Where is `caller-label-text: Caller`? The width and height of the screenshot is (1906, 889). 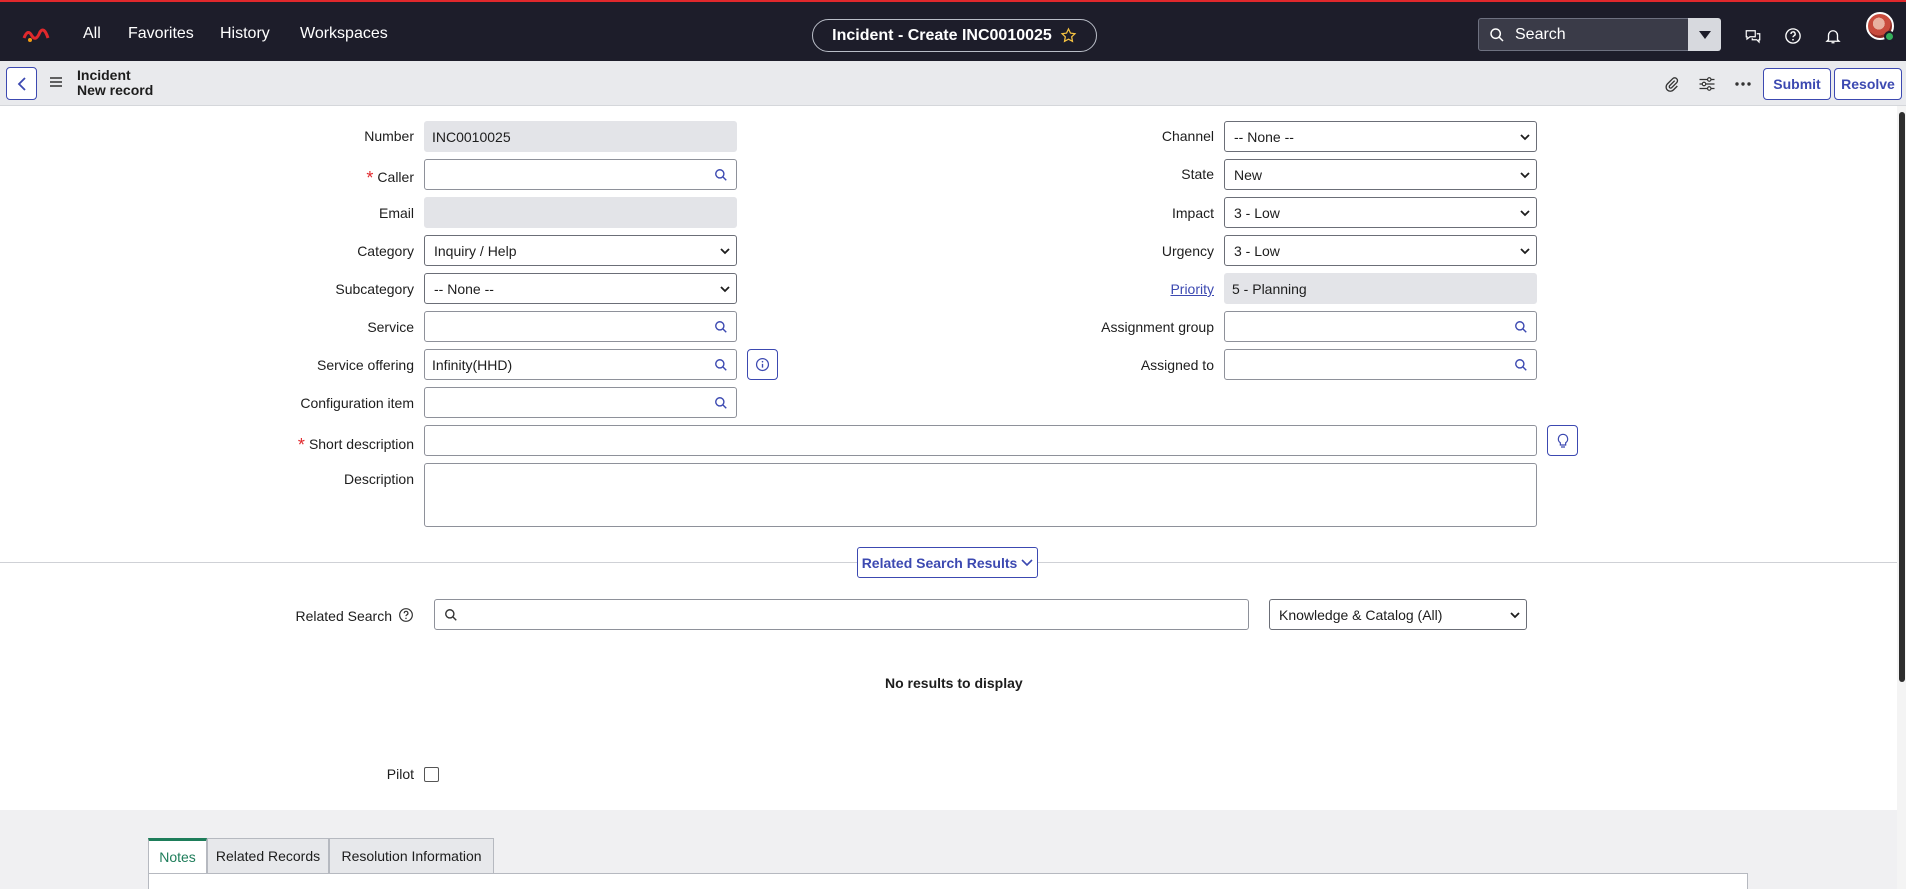 caller-label-text: Caller is located at coordinates (395, 177).